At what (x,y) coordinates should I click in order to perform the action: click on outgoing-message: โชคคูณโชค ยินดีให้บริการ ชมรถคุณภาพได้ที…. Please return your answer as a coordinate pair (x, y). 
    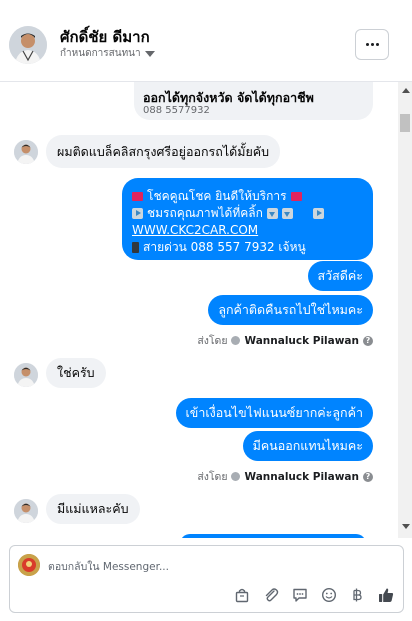
    Looking at the image, I should click on (247, 219).